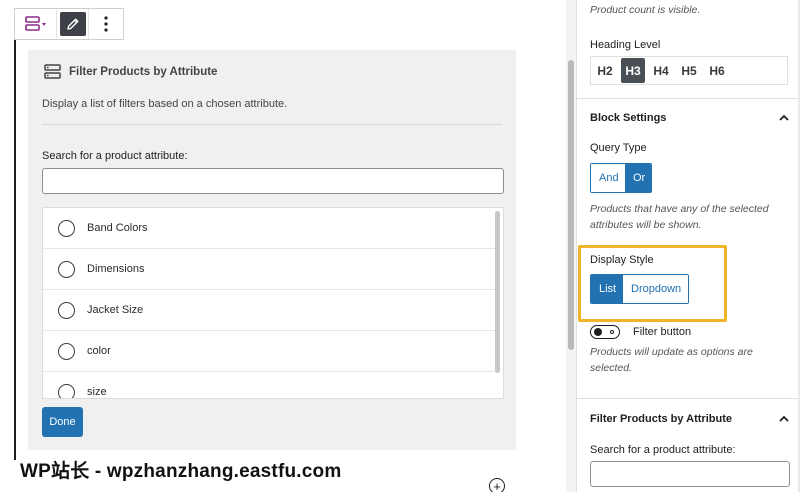 Image resolution: width=800 pixels, height=492 pixels. What do you see at coordinates (269, 269) in the screenshot?
I see `list-item: Dimensions` at bounding box center [269, 269].